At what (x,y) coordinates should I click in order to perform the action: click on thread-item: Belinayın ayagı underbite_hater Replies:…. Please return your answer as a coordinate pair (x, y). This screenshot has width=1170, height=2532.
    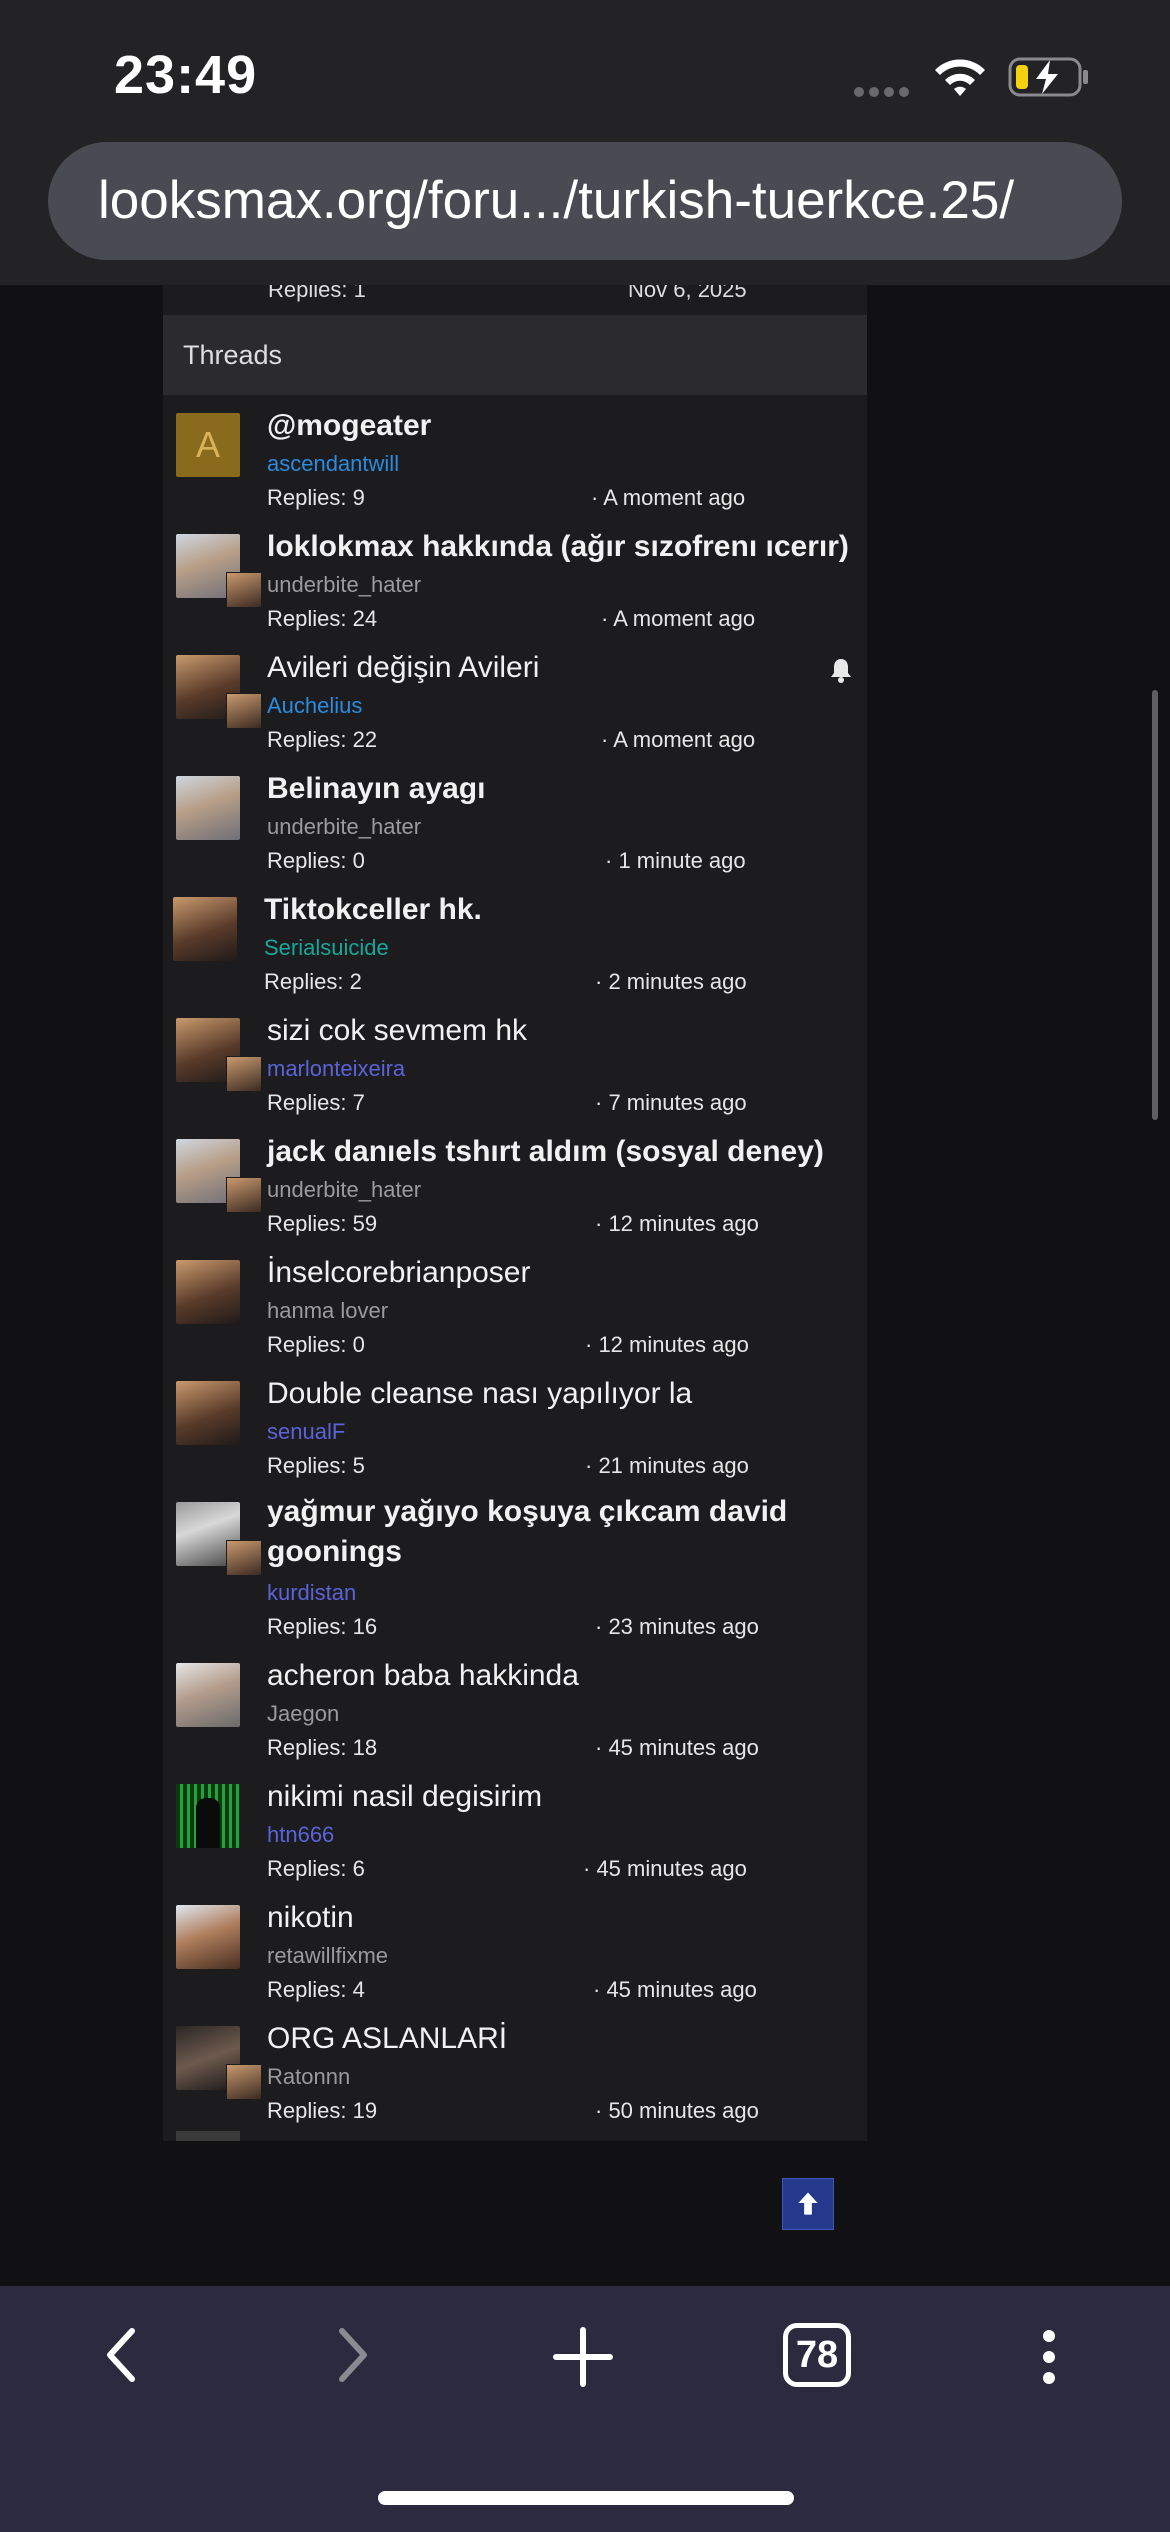
    Looking at the image, I should click on (515, 826).